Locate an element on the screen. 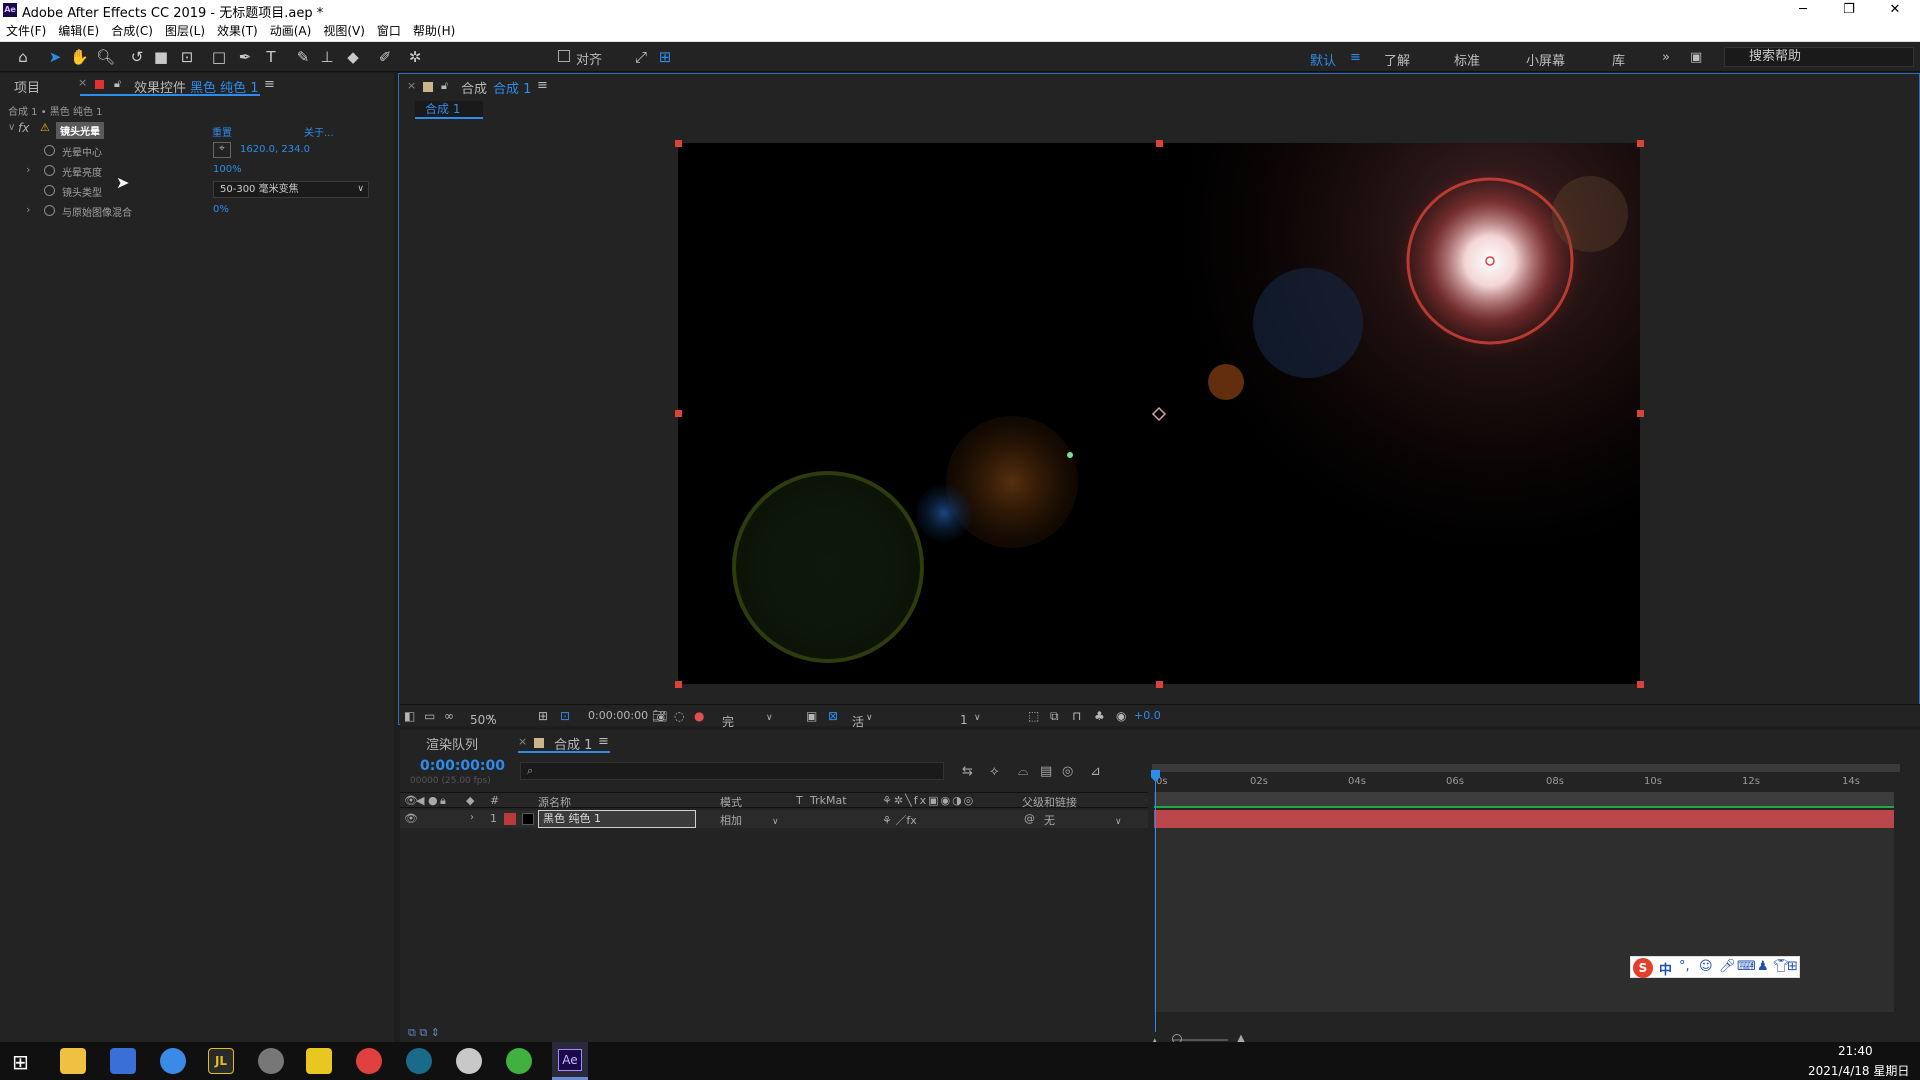 This screenshot has width=1920, height=1080. file-explorer-icon is located at coordinates (73, 1061).